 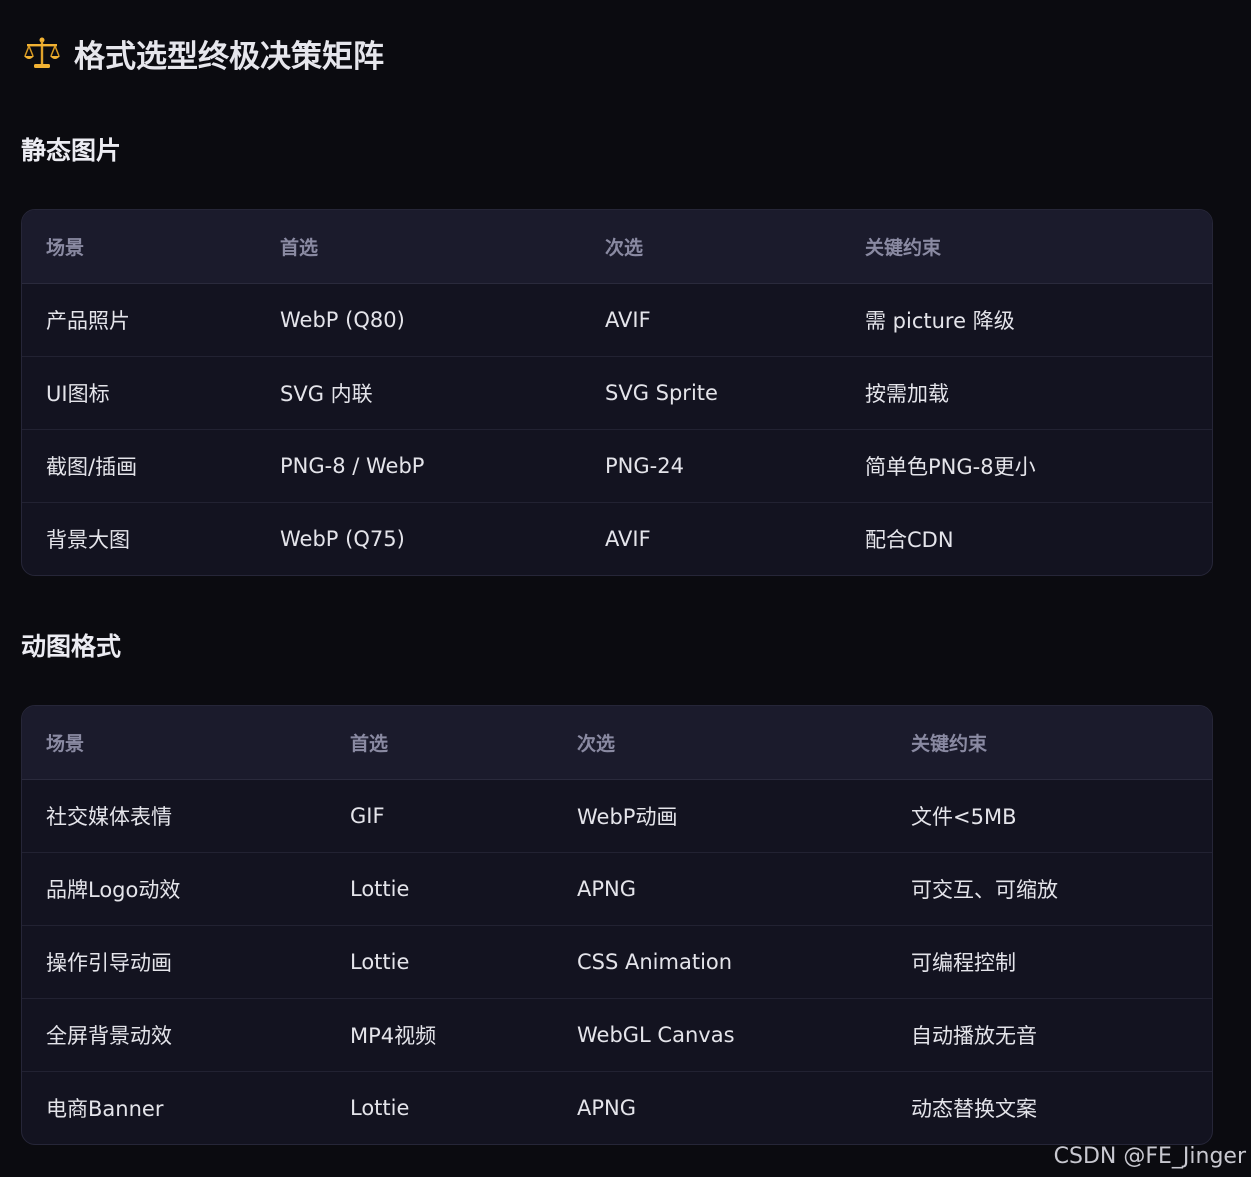 What do you see at coordinates (963, 962) in the screenshot?
I see `cell-constraint: 可编程控制` at bounding box center [963, 962].